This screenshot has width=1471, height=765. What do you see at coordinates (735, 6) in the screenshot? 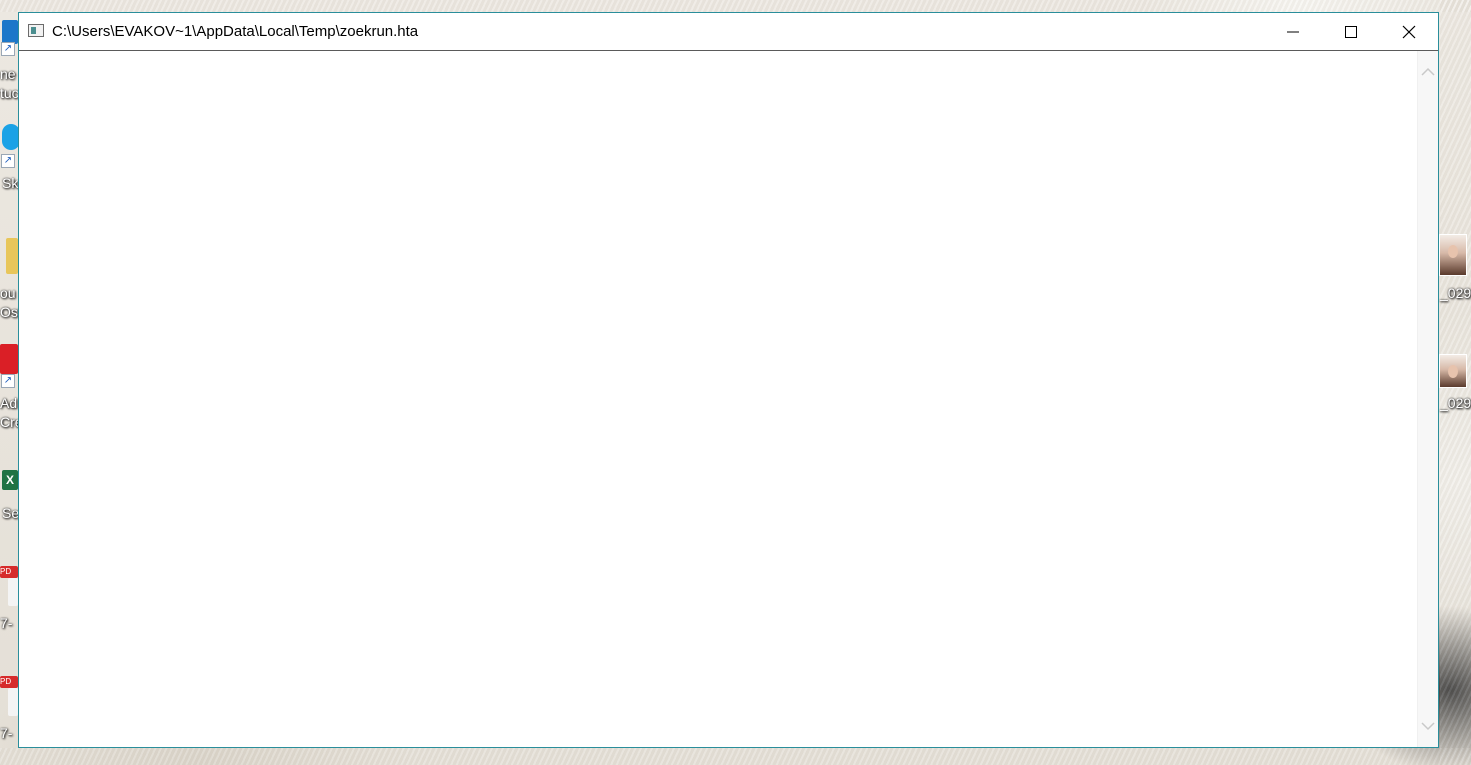
I see `wallpaper-fur-top` at bounding box center [735, 6].